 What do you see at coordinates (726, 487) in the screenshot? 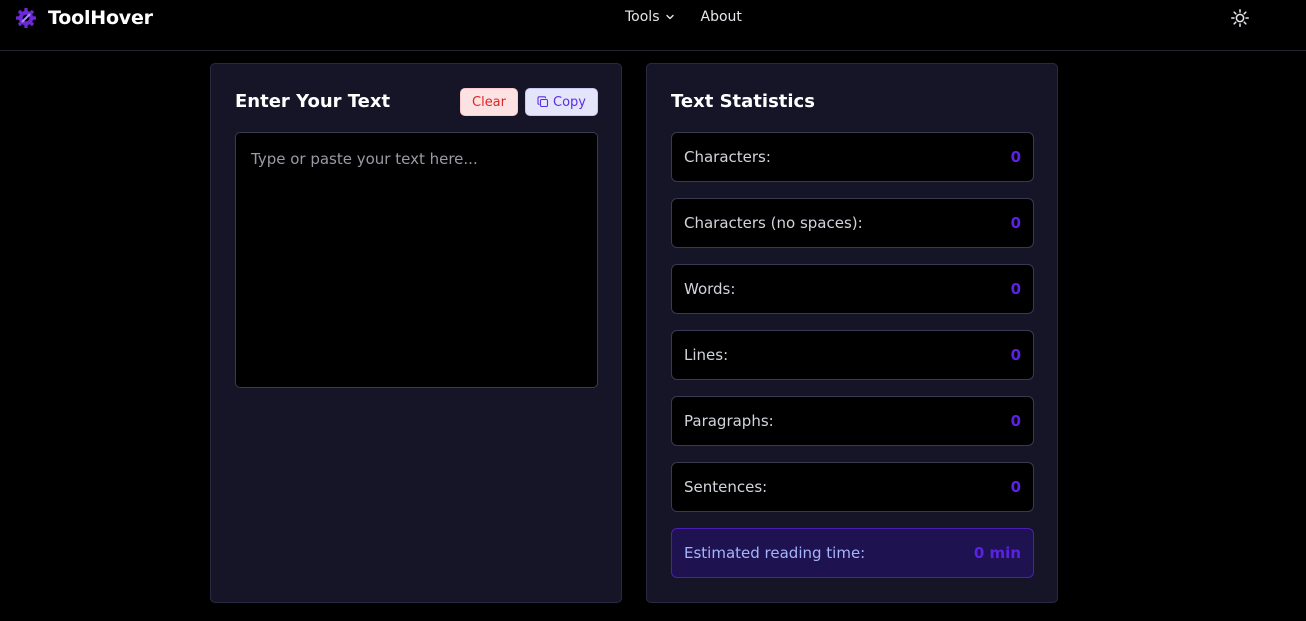
I see `stat-label: Sentences:` at bounding box center [726, 487].